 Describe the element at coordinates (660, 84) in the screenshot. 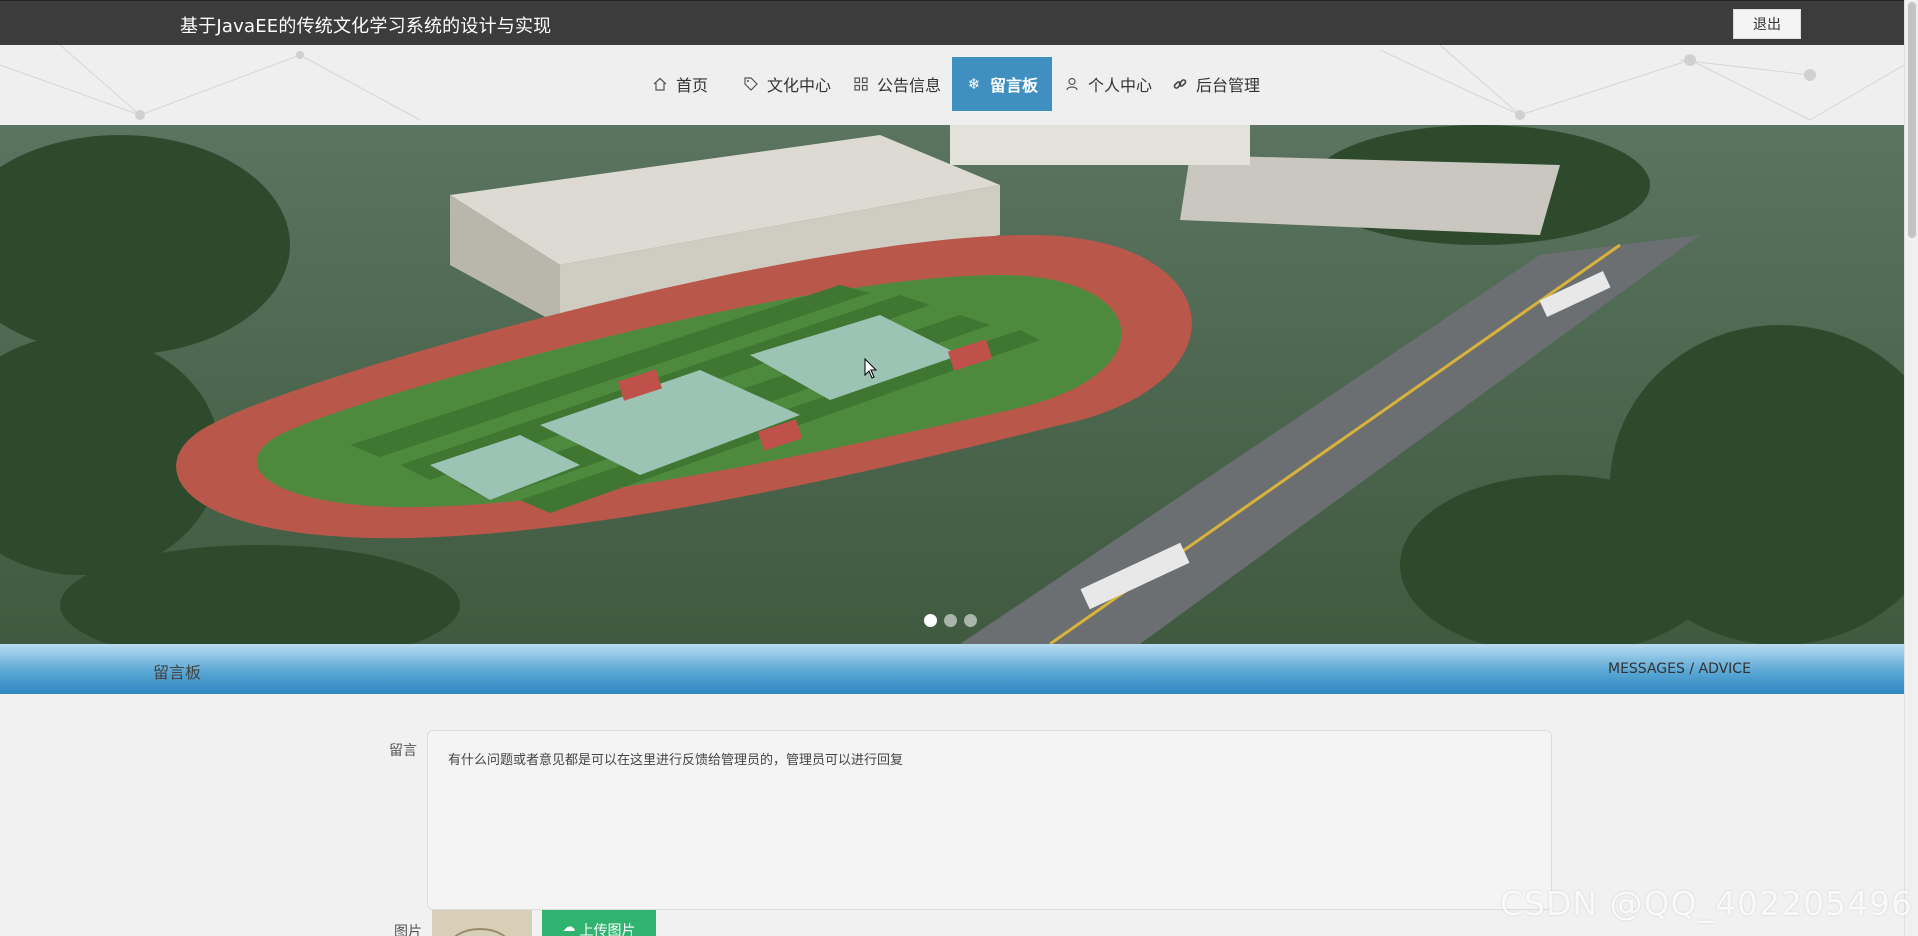

I see `home-icon` at that location.